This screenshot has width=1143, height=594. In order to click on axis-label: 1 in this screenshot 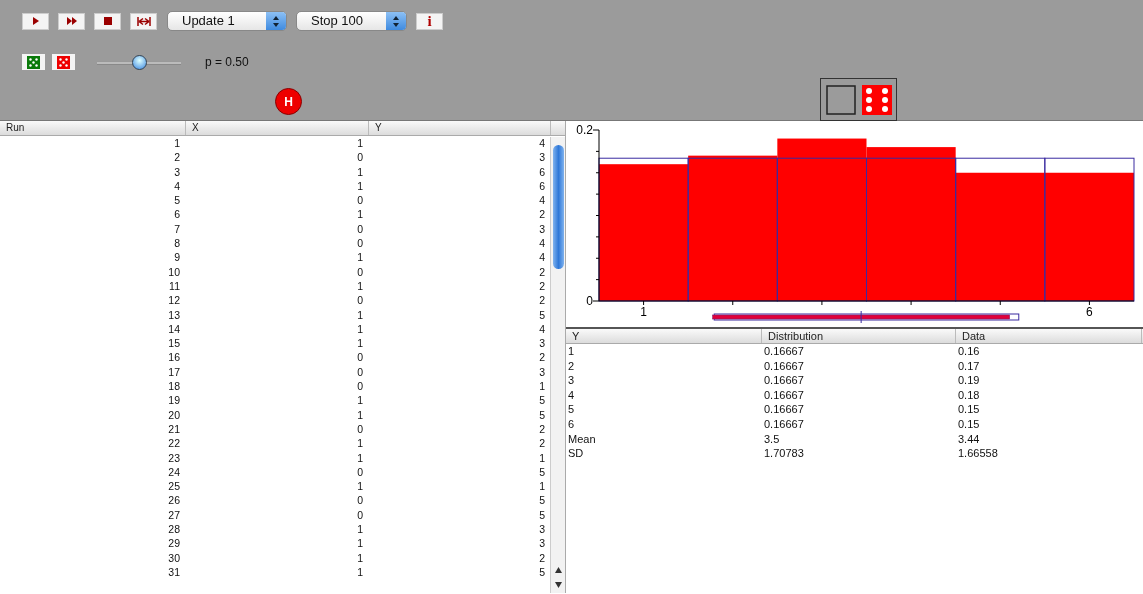, I will do `click(643, 312)`.